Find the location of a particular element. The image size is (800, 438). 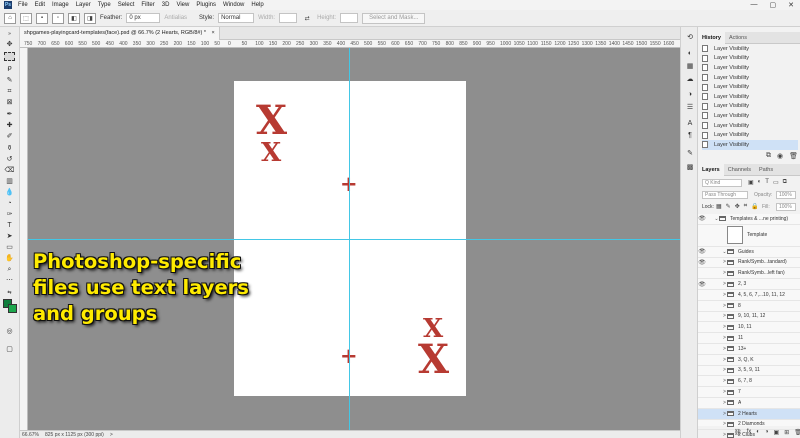

hand-tool-icon: ✋ is located at coordinates (9, 258).